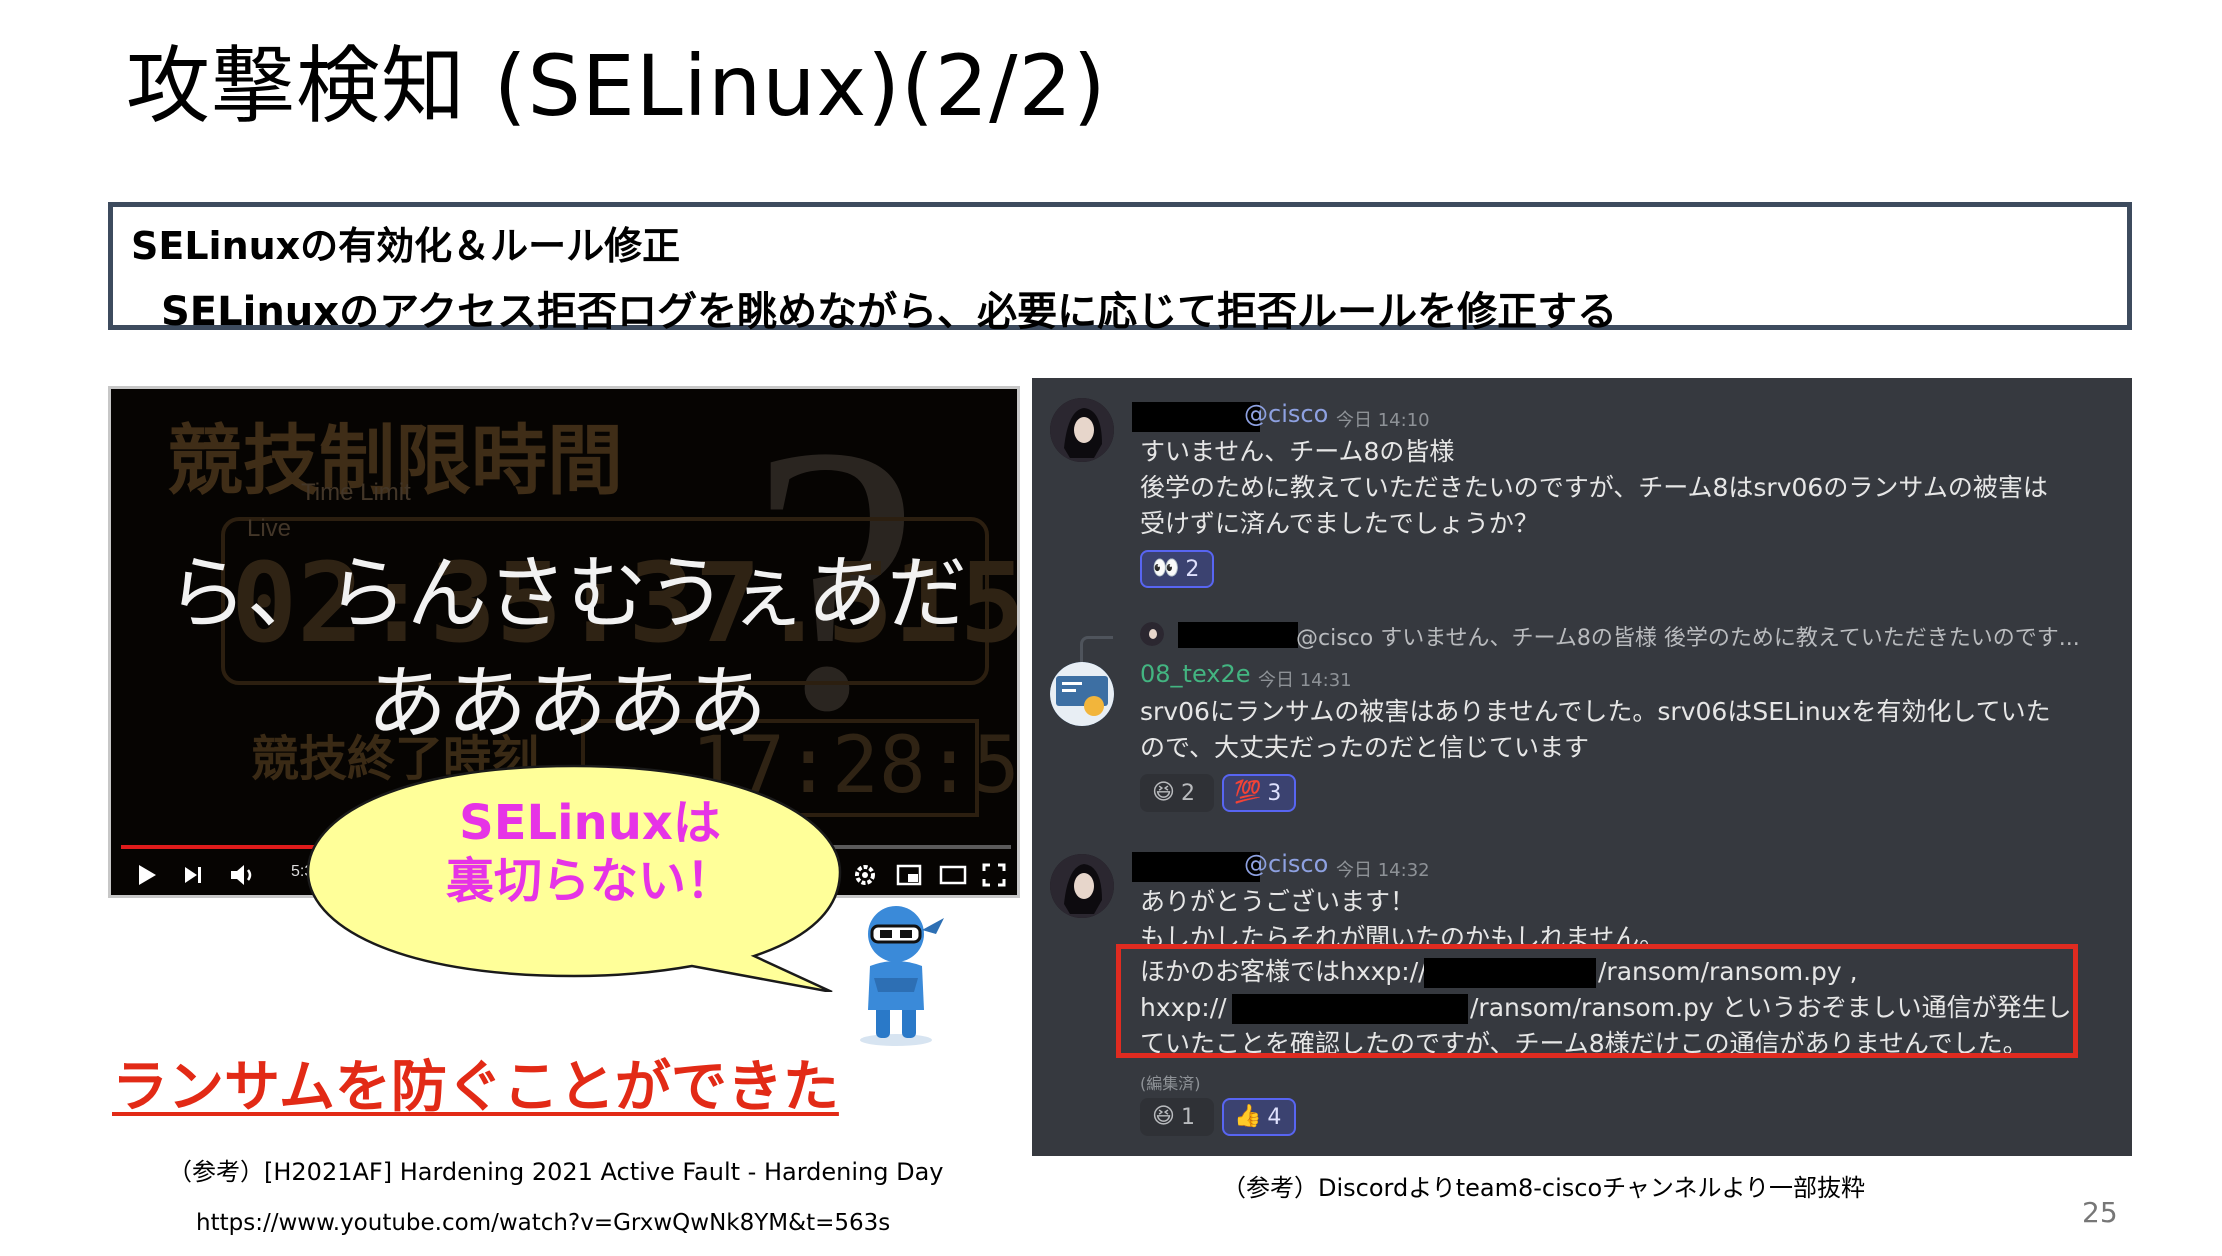 Image resolution: width=2222 pixels, height=1256 pixels. I want to click on summary-body: SELinuxのアクセス拒否ログを眺めながら、必要に応じて拒否ルールを修正する, so click(889, 312).